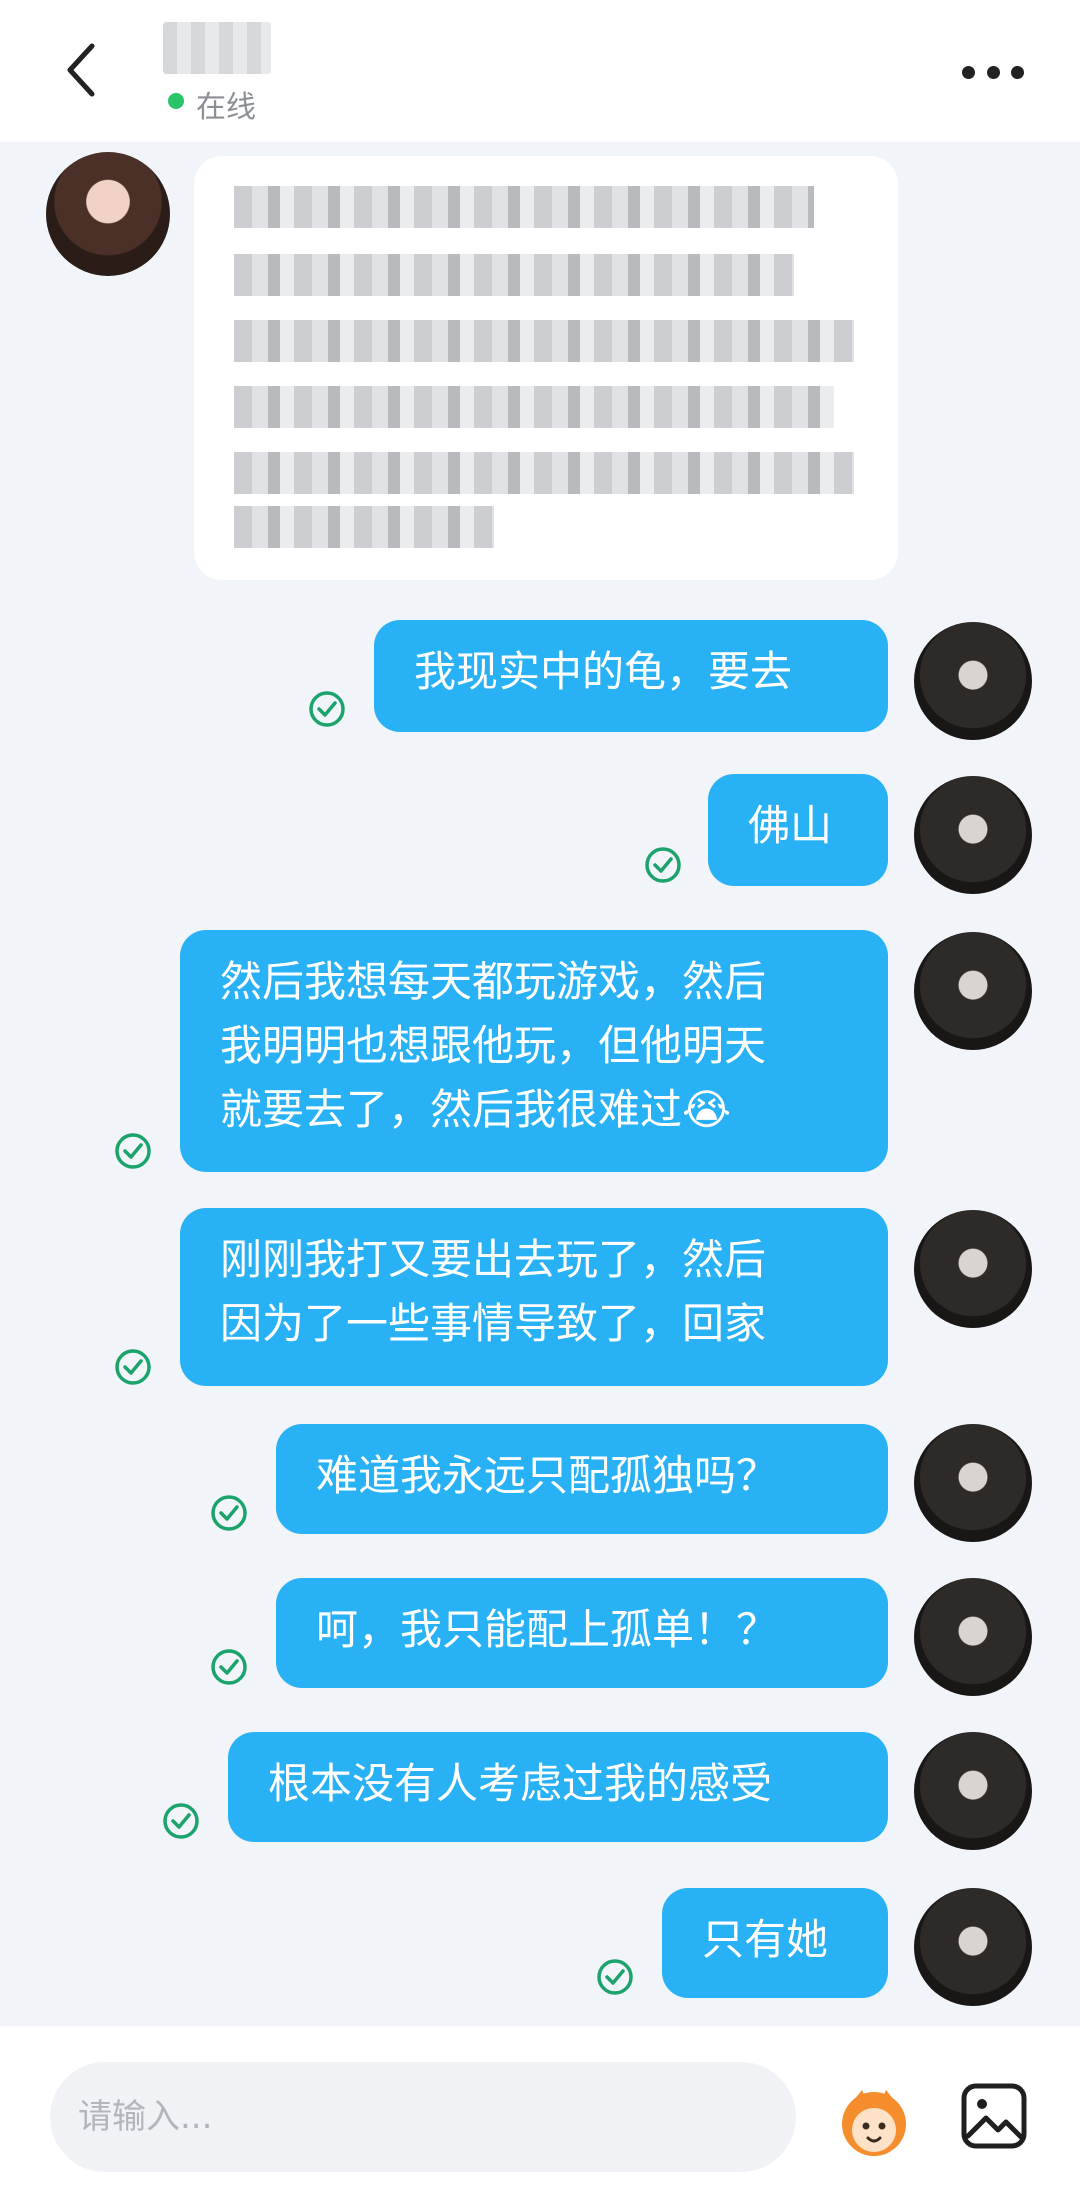 The height and width of the screenshot is (2208, 1080). What do you see at coordinates (874, 2120) in the screenshot?
I see `sticker-mascot-icon` at bounding box center [874, 2120].